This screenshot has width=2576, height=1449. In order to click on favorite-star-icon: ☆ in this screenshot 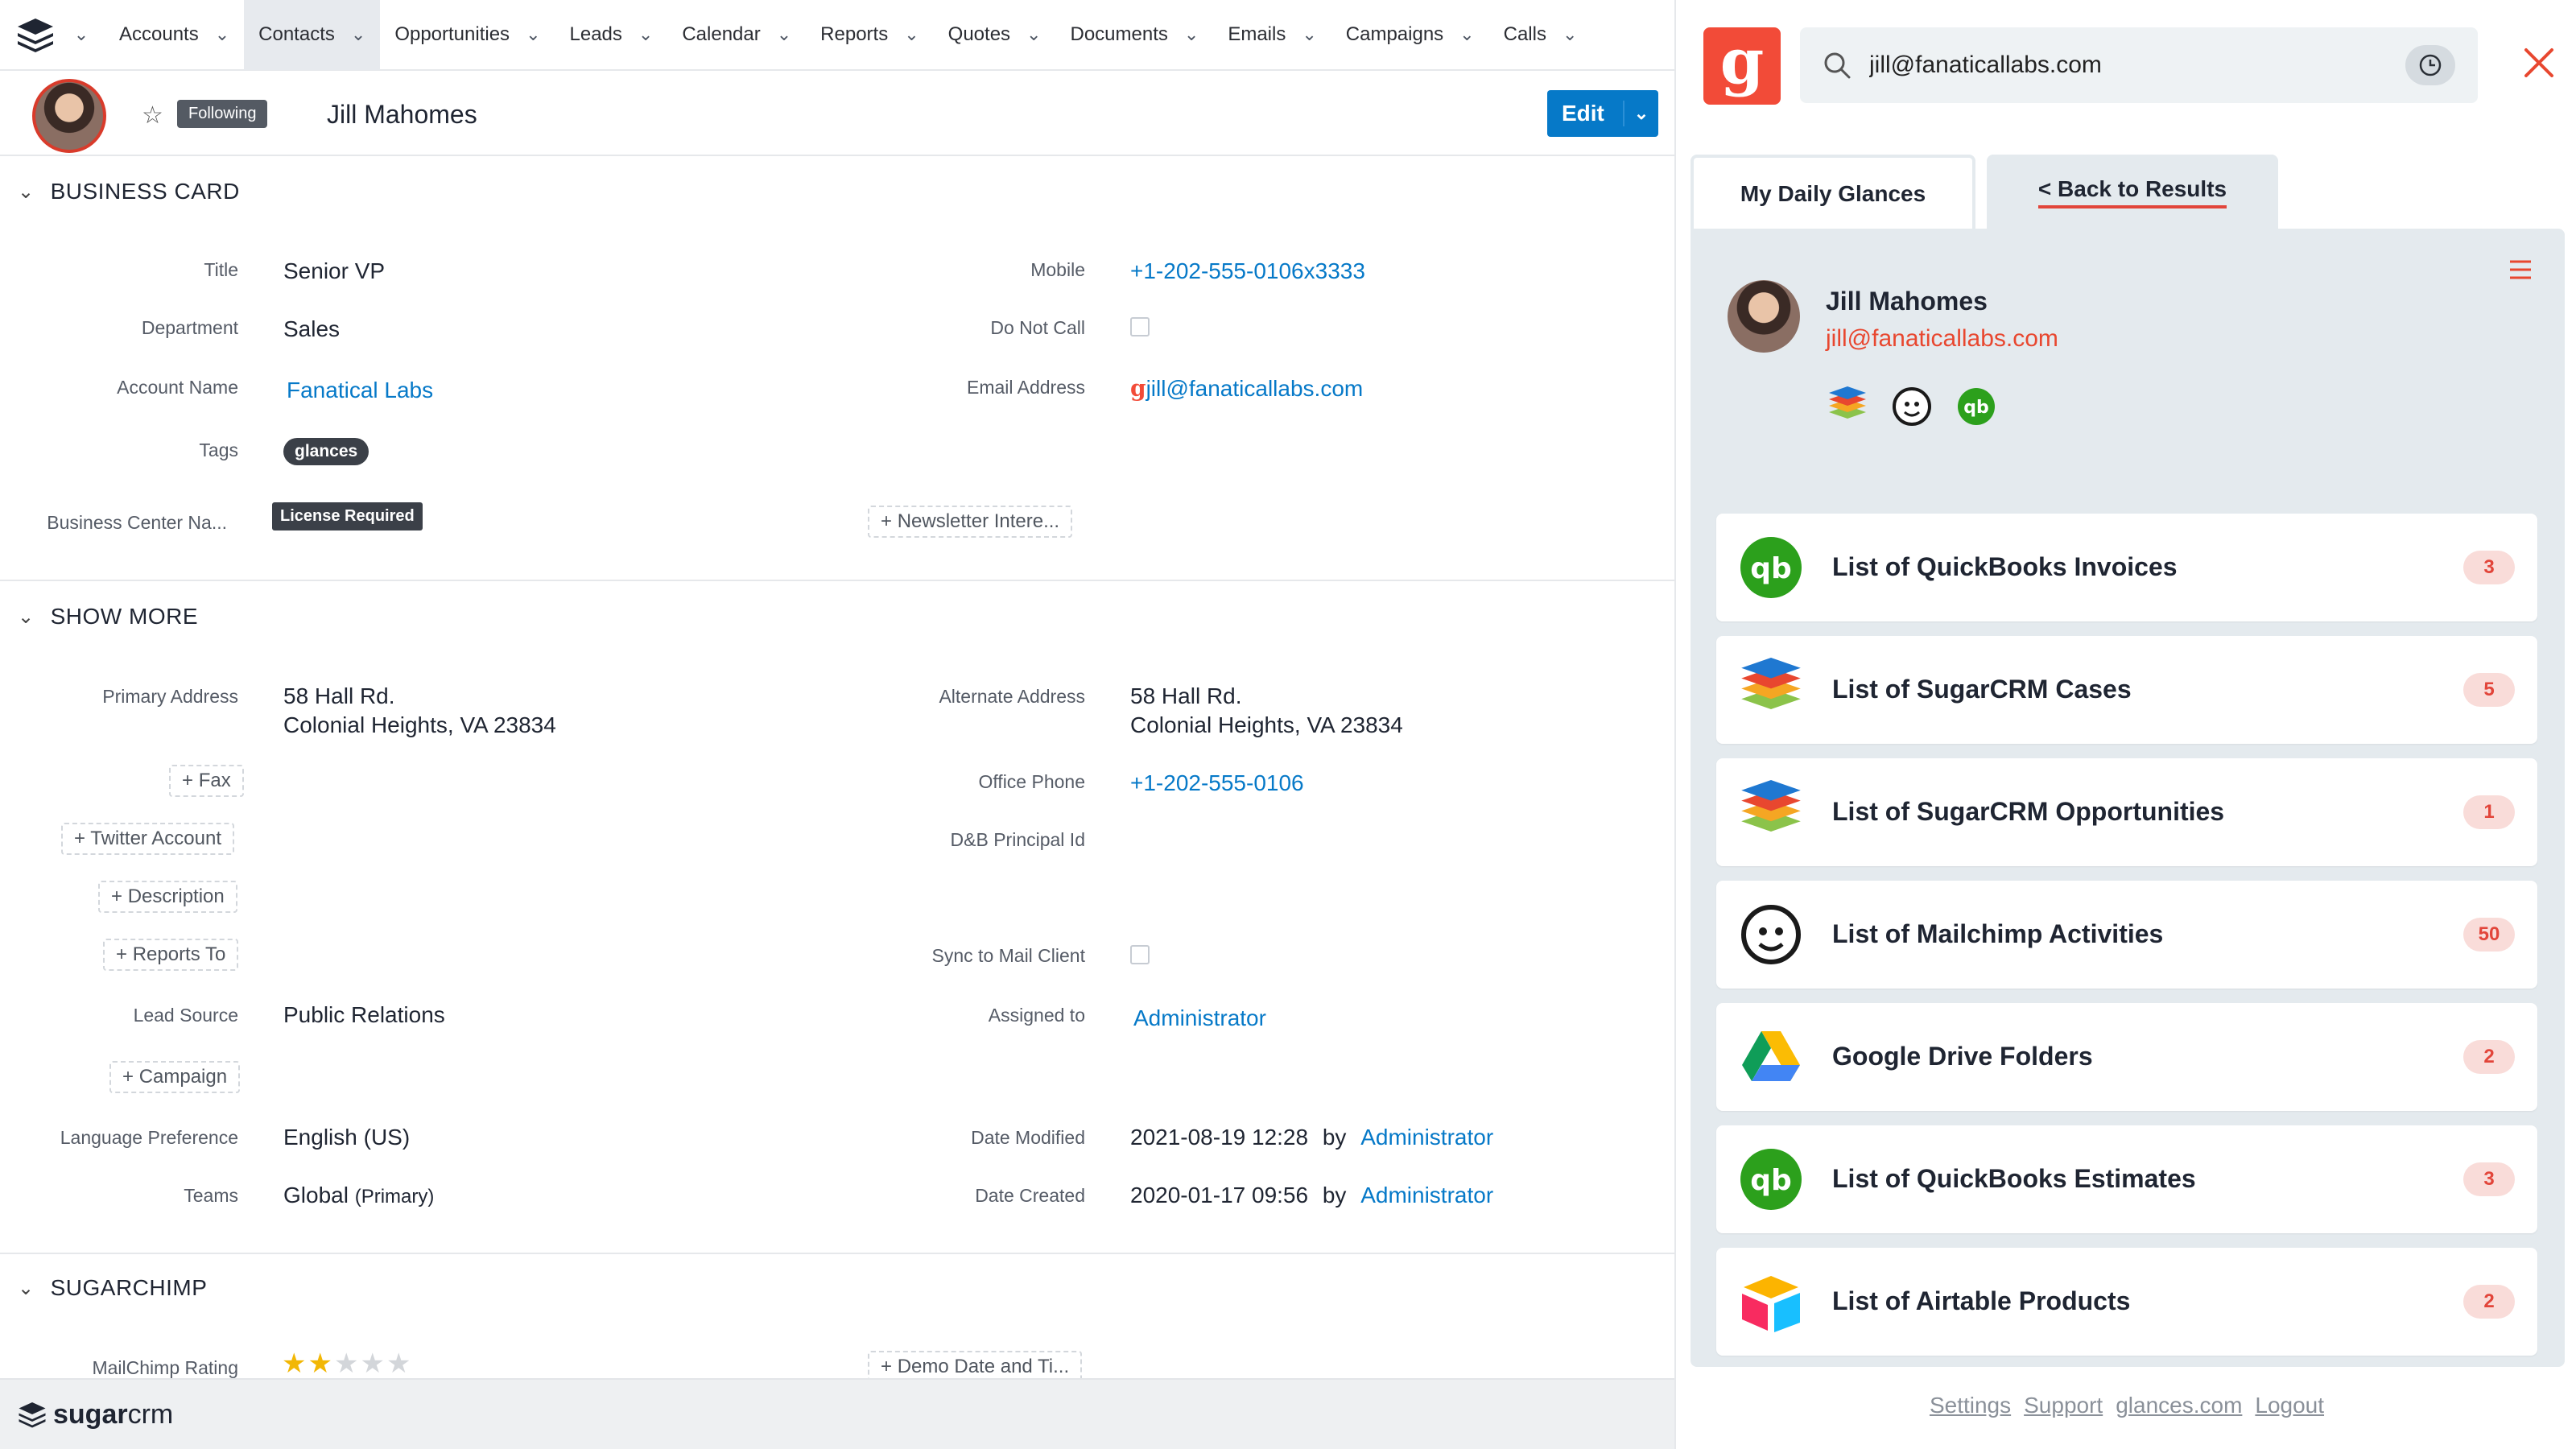, I will do `click(152, 116)`.